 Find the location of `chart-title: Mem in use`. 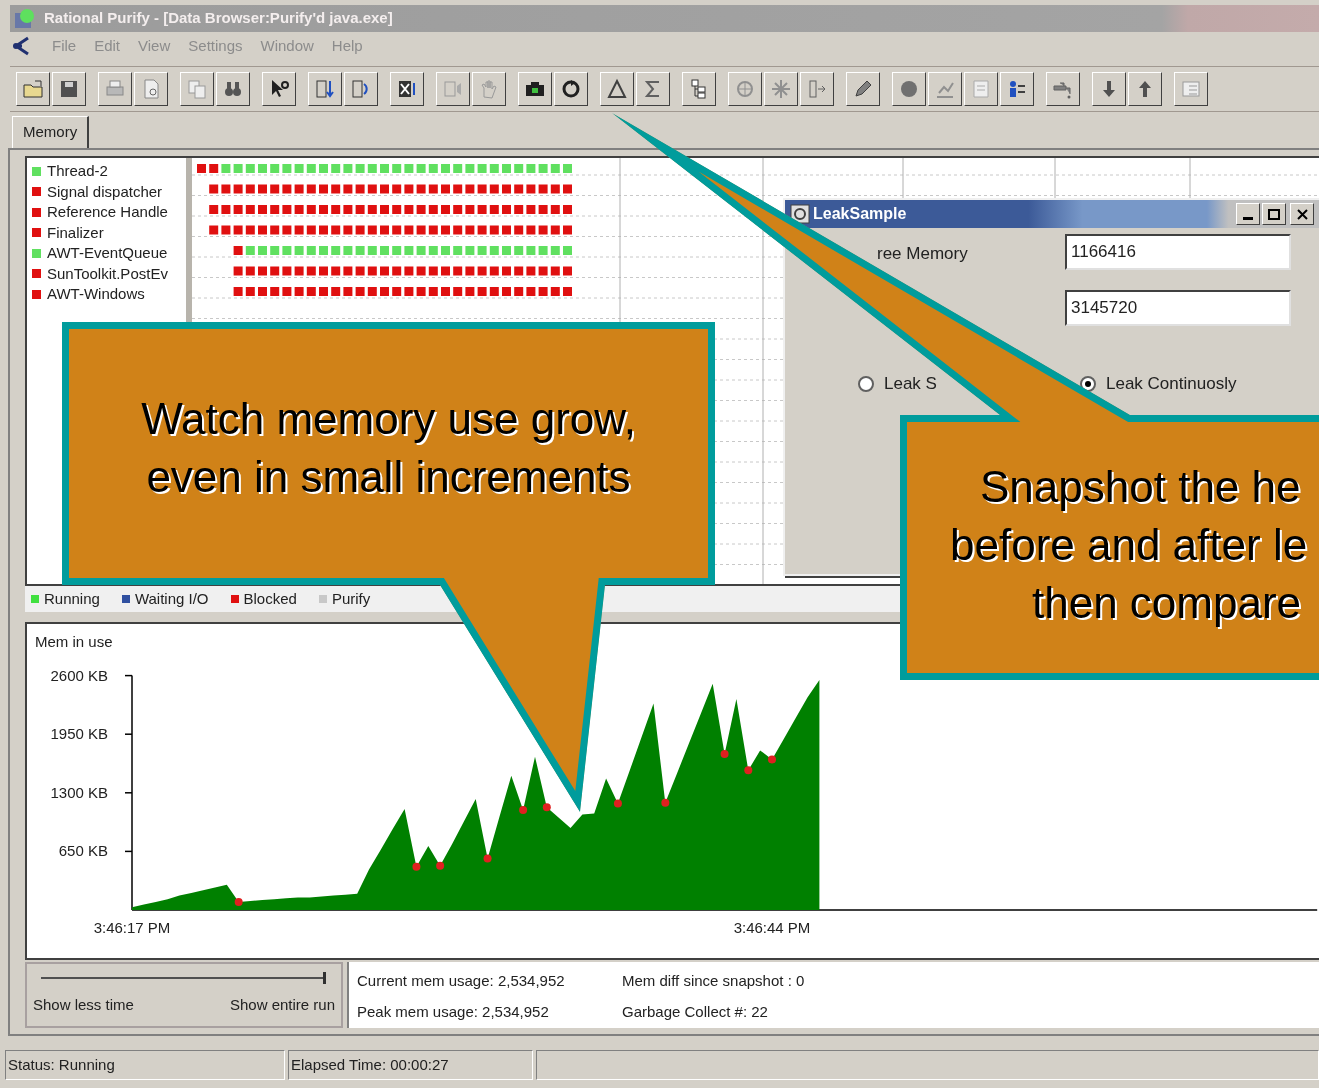

chart-title: Mem in use is located at coordinates (74, 641).